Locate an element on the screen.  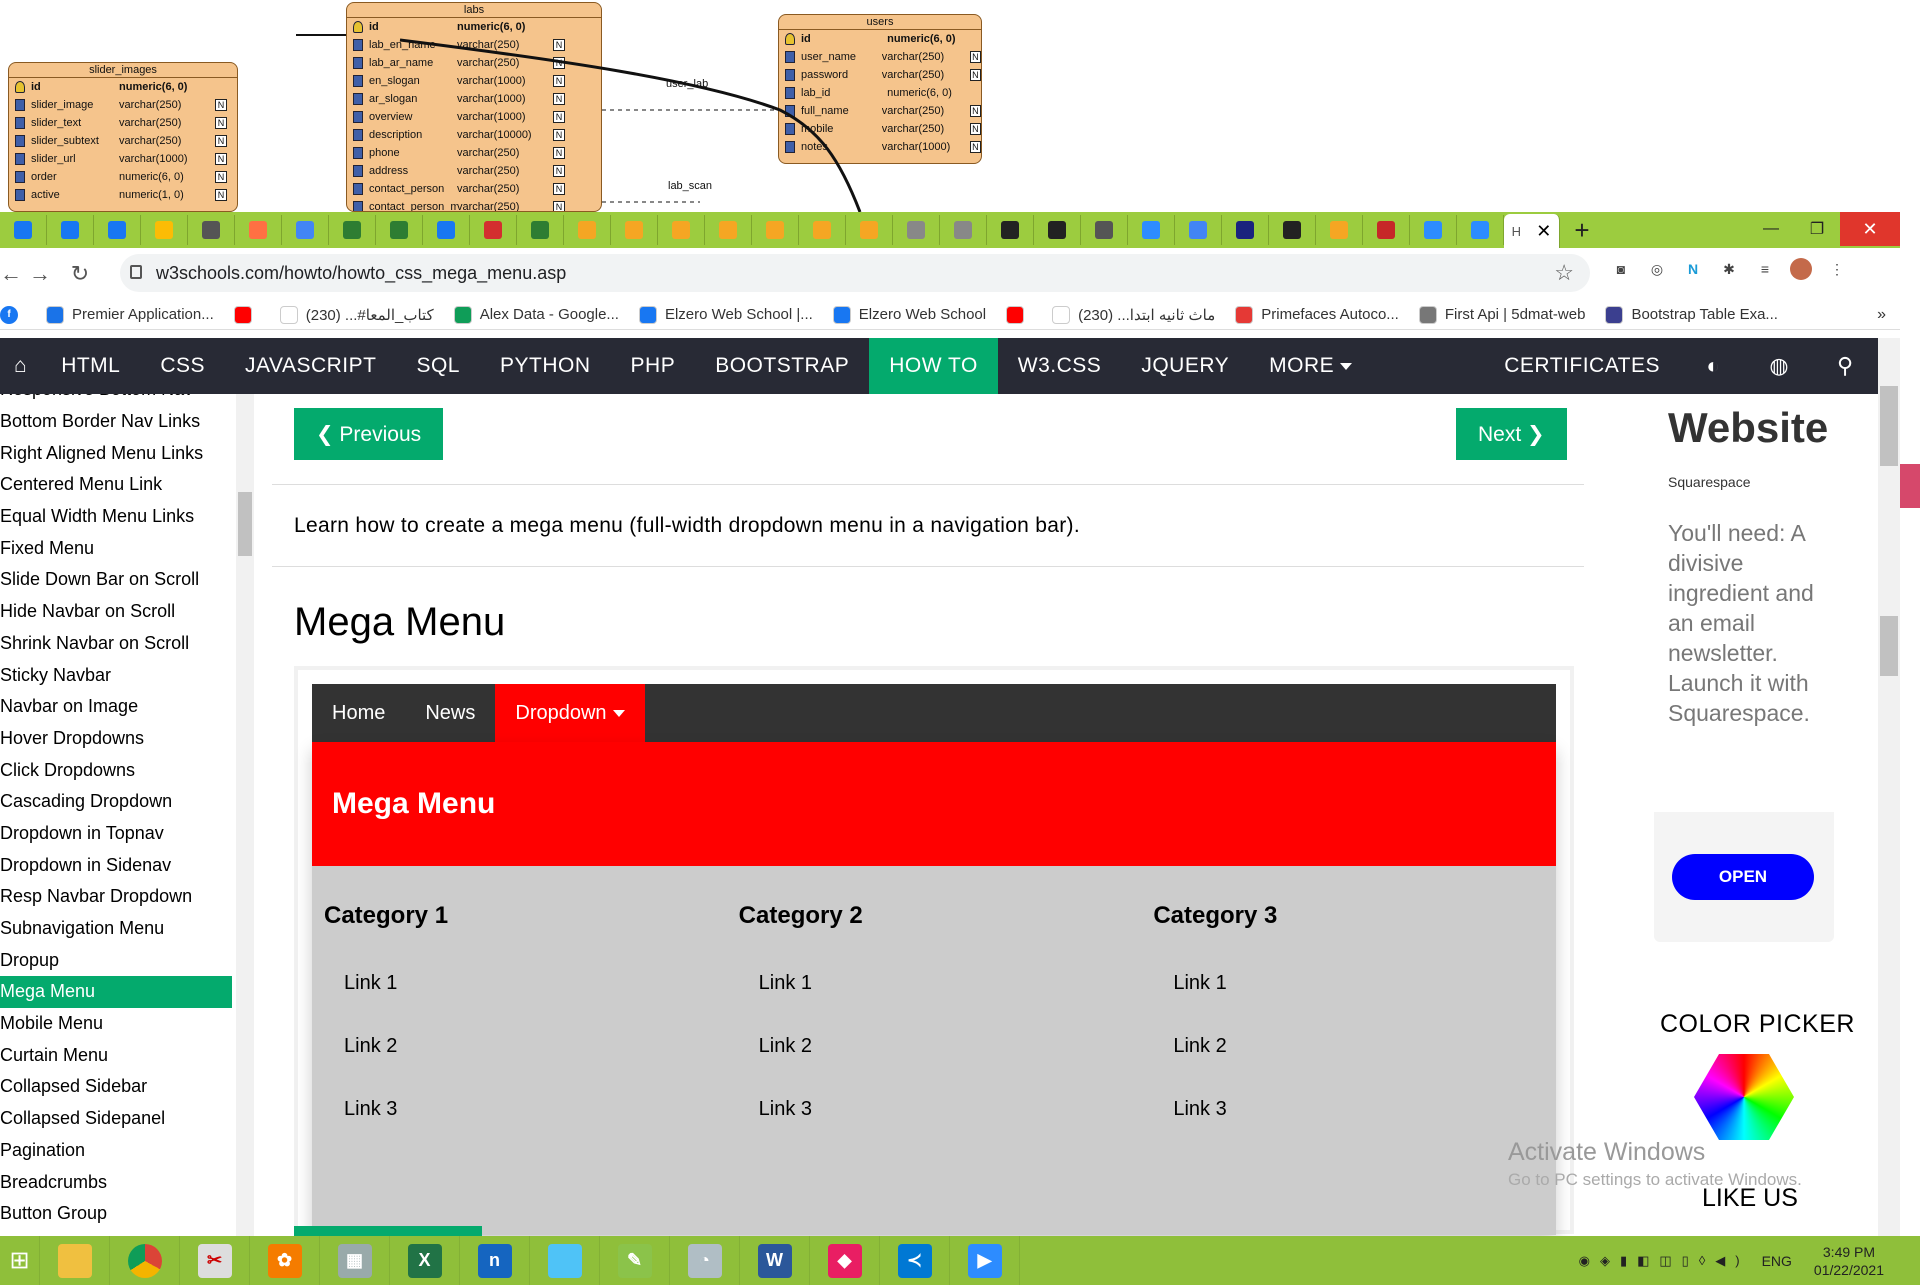
sidebar-item: Navbar on Image is located at coordinates (116, 707).